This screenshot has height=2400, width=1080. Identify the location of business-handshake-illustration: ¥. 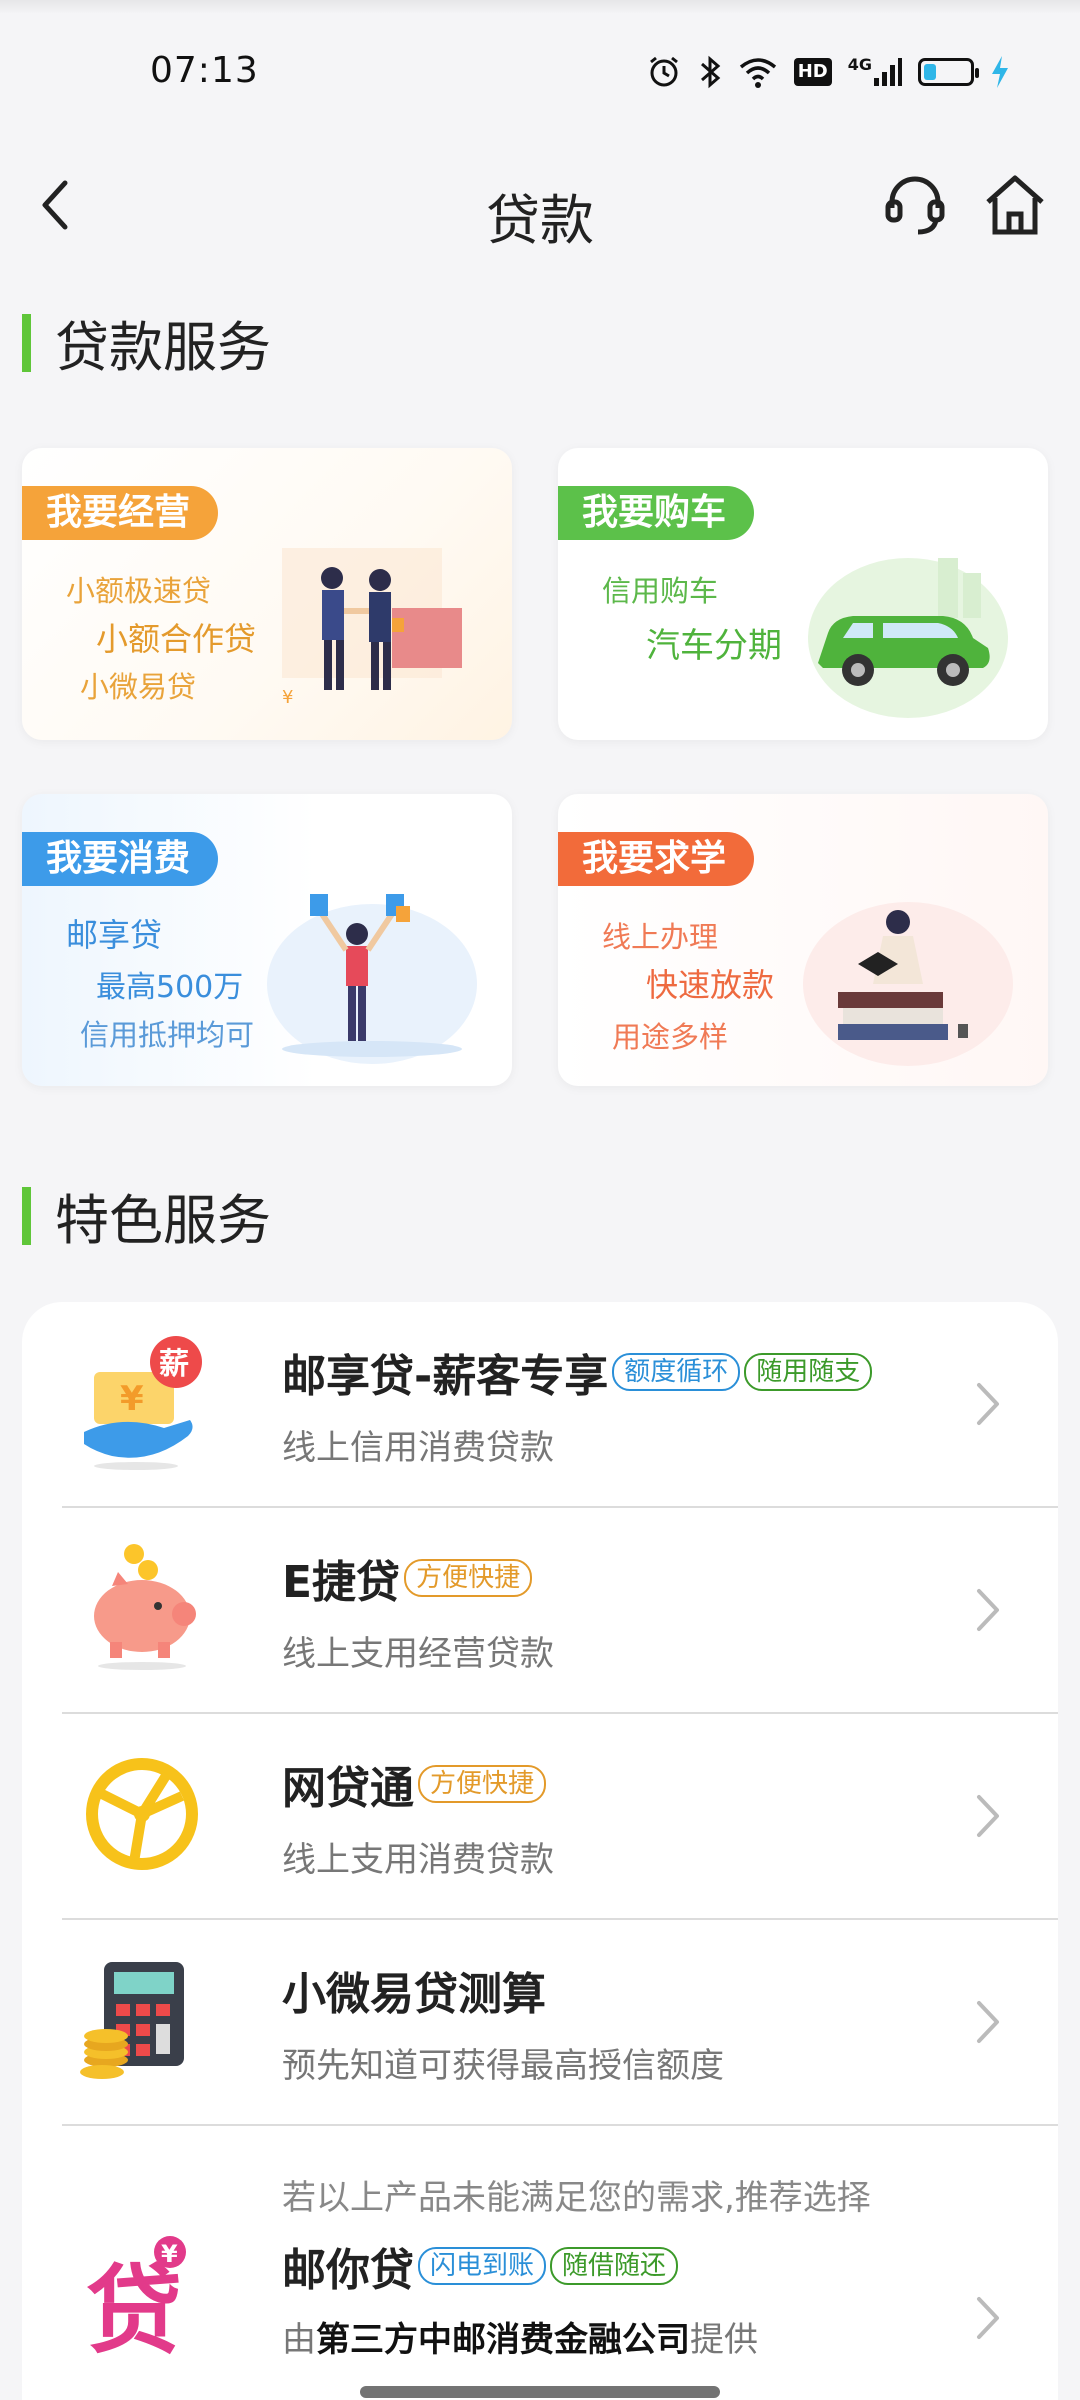
(372, 628).